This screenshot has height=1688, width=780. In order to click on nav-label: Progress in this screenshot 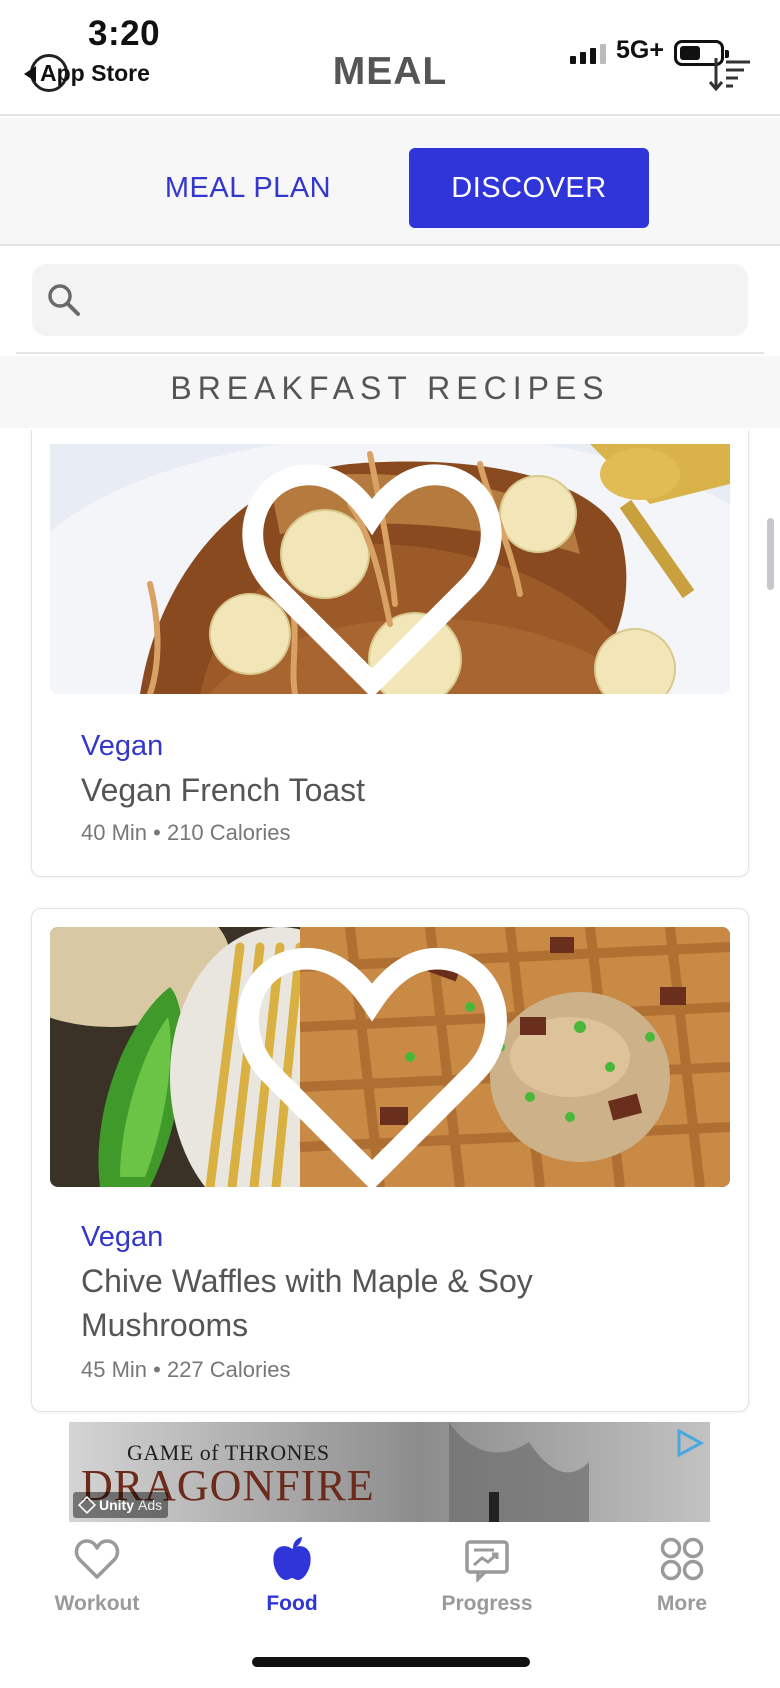, I will do `click(487, 1603)`.